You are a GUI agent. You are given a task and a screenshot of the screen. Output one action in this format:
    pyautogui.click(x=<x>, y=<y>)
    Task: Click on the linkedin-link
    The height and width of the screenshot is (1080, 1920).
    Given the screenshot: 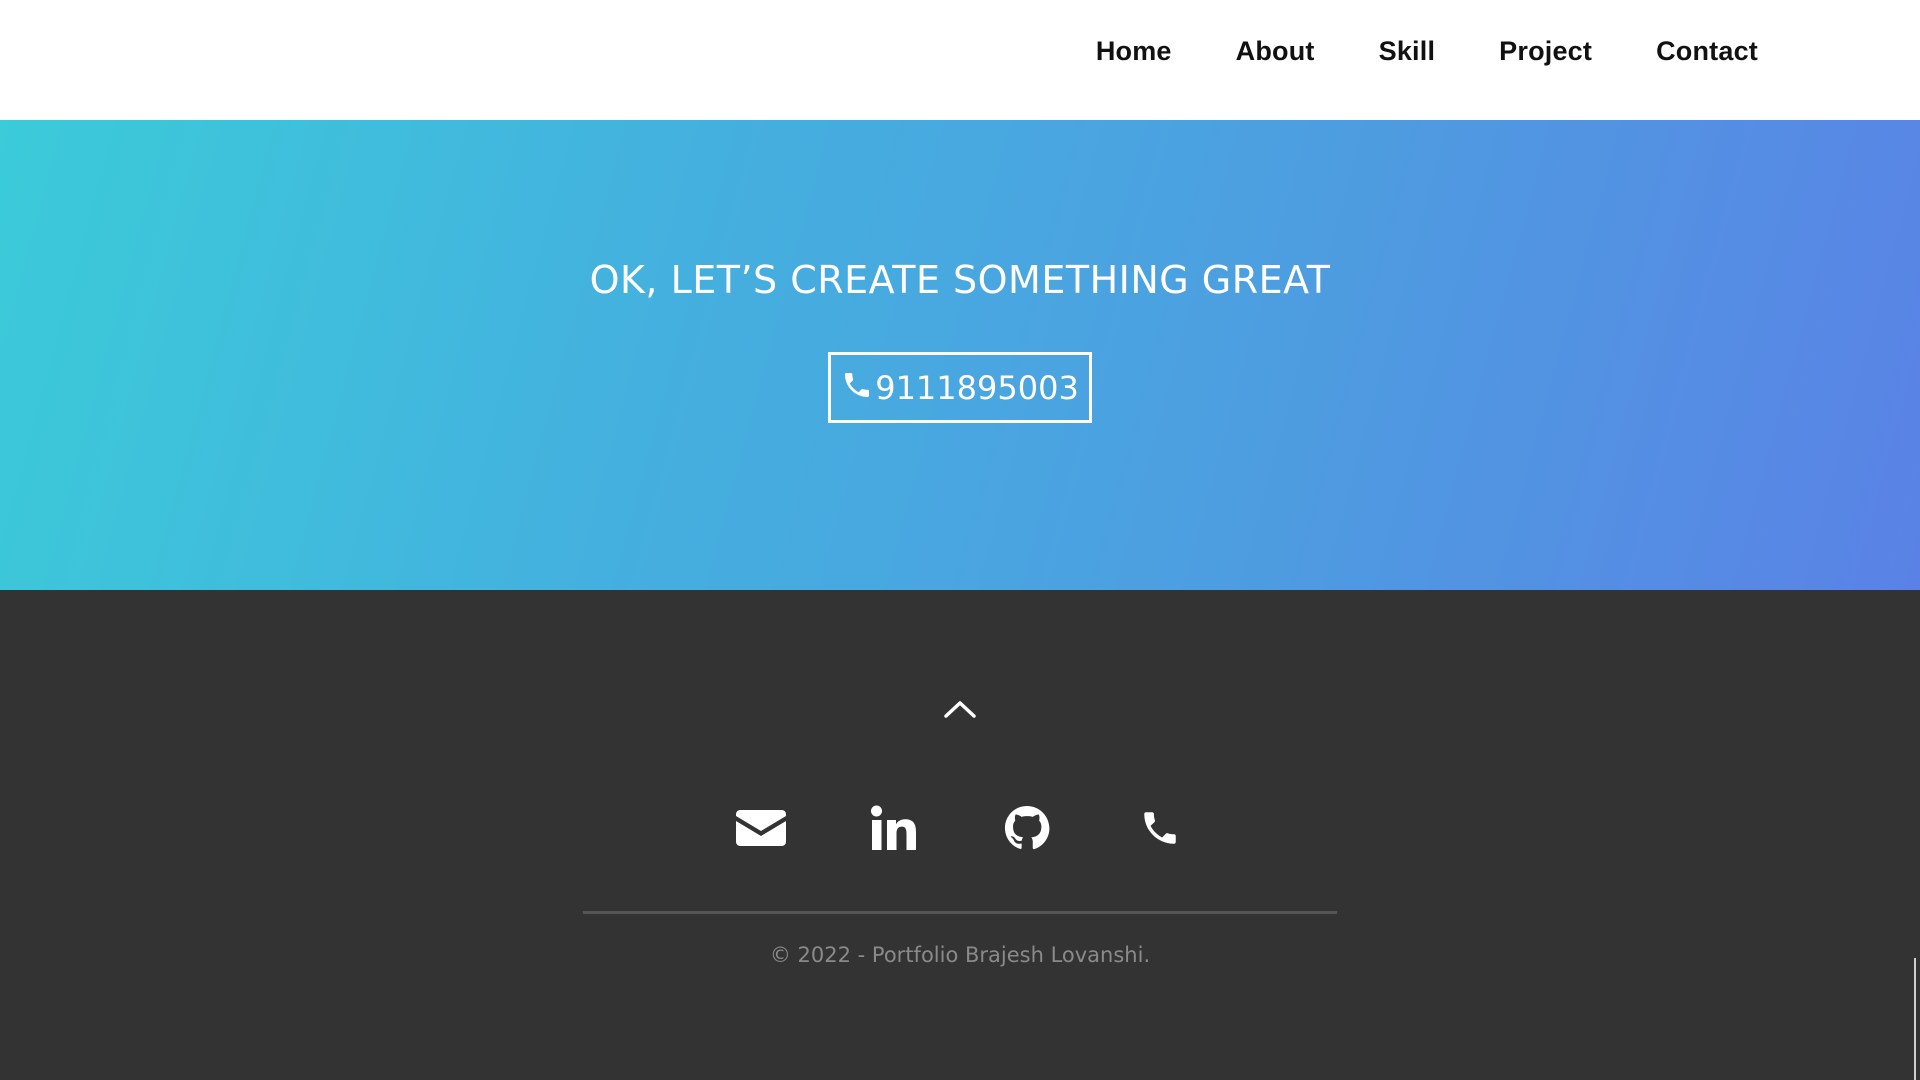 What is the action you would take?
    pyautogui.click(x=893, y=828)
    